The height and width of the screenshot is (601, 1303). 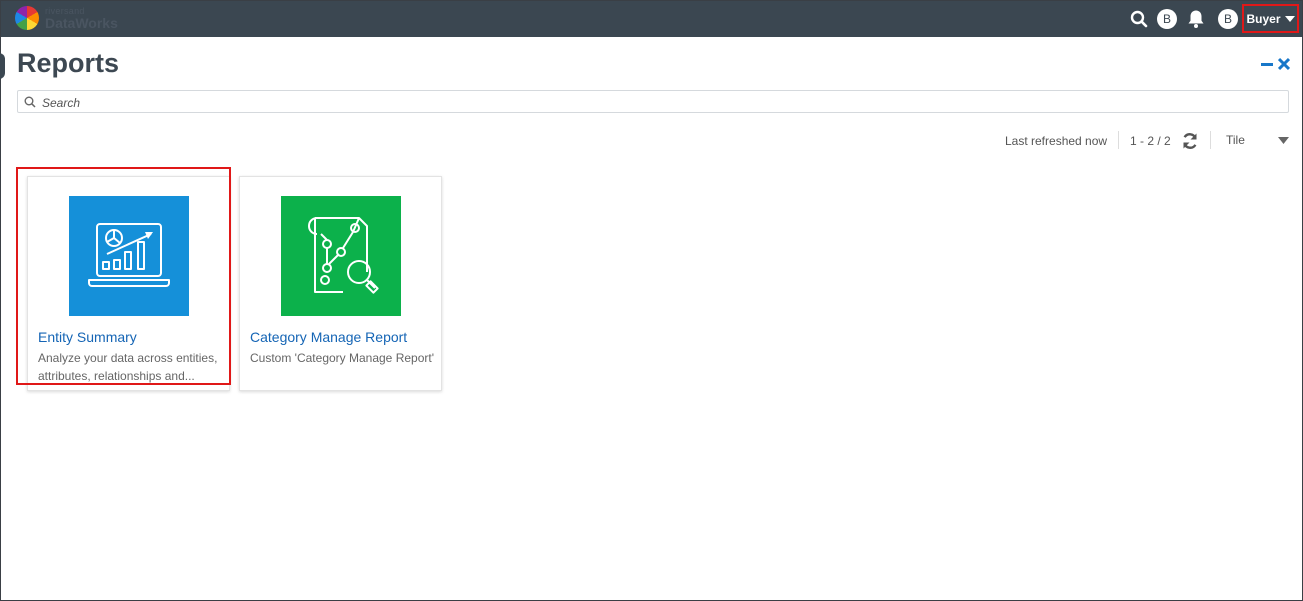 I want to click on bell-icon, so click(x=1196, y=19).